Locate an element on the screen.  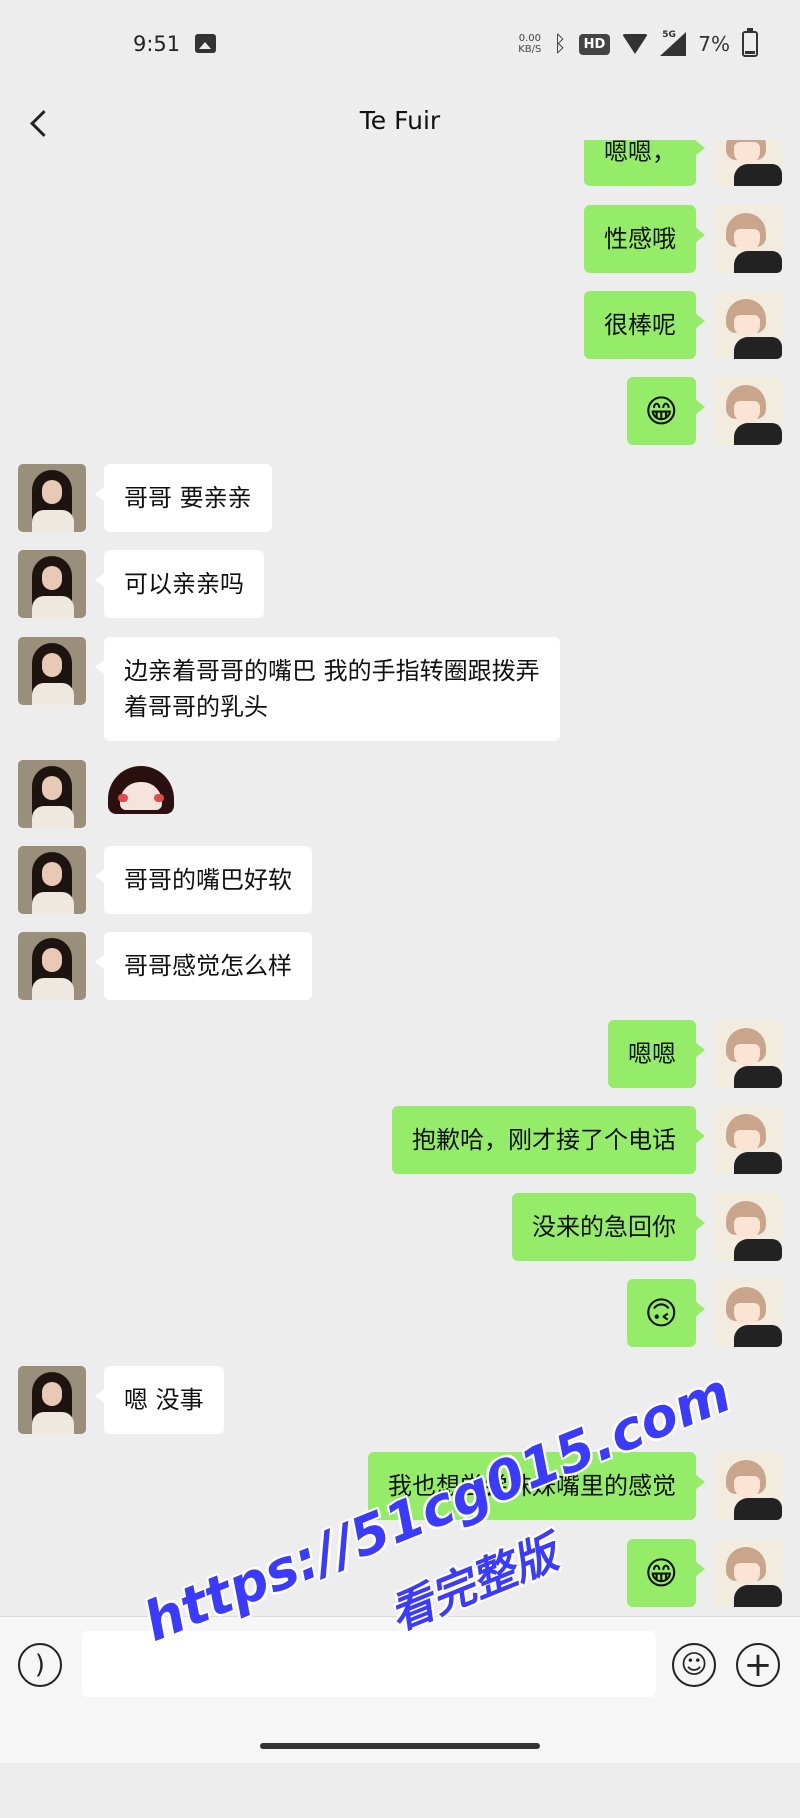
status-icons: 0.00 KB/S ᛒ HD 5G 7% is located at coordinates (638, 44).